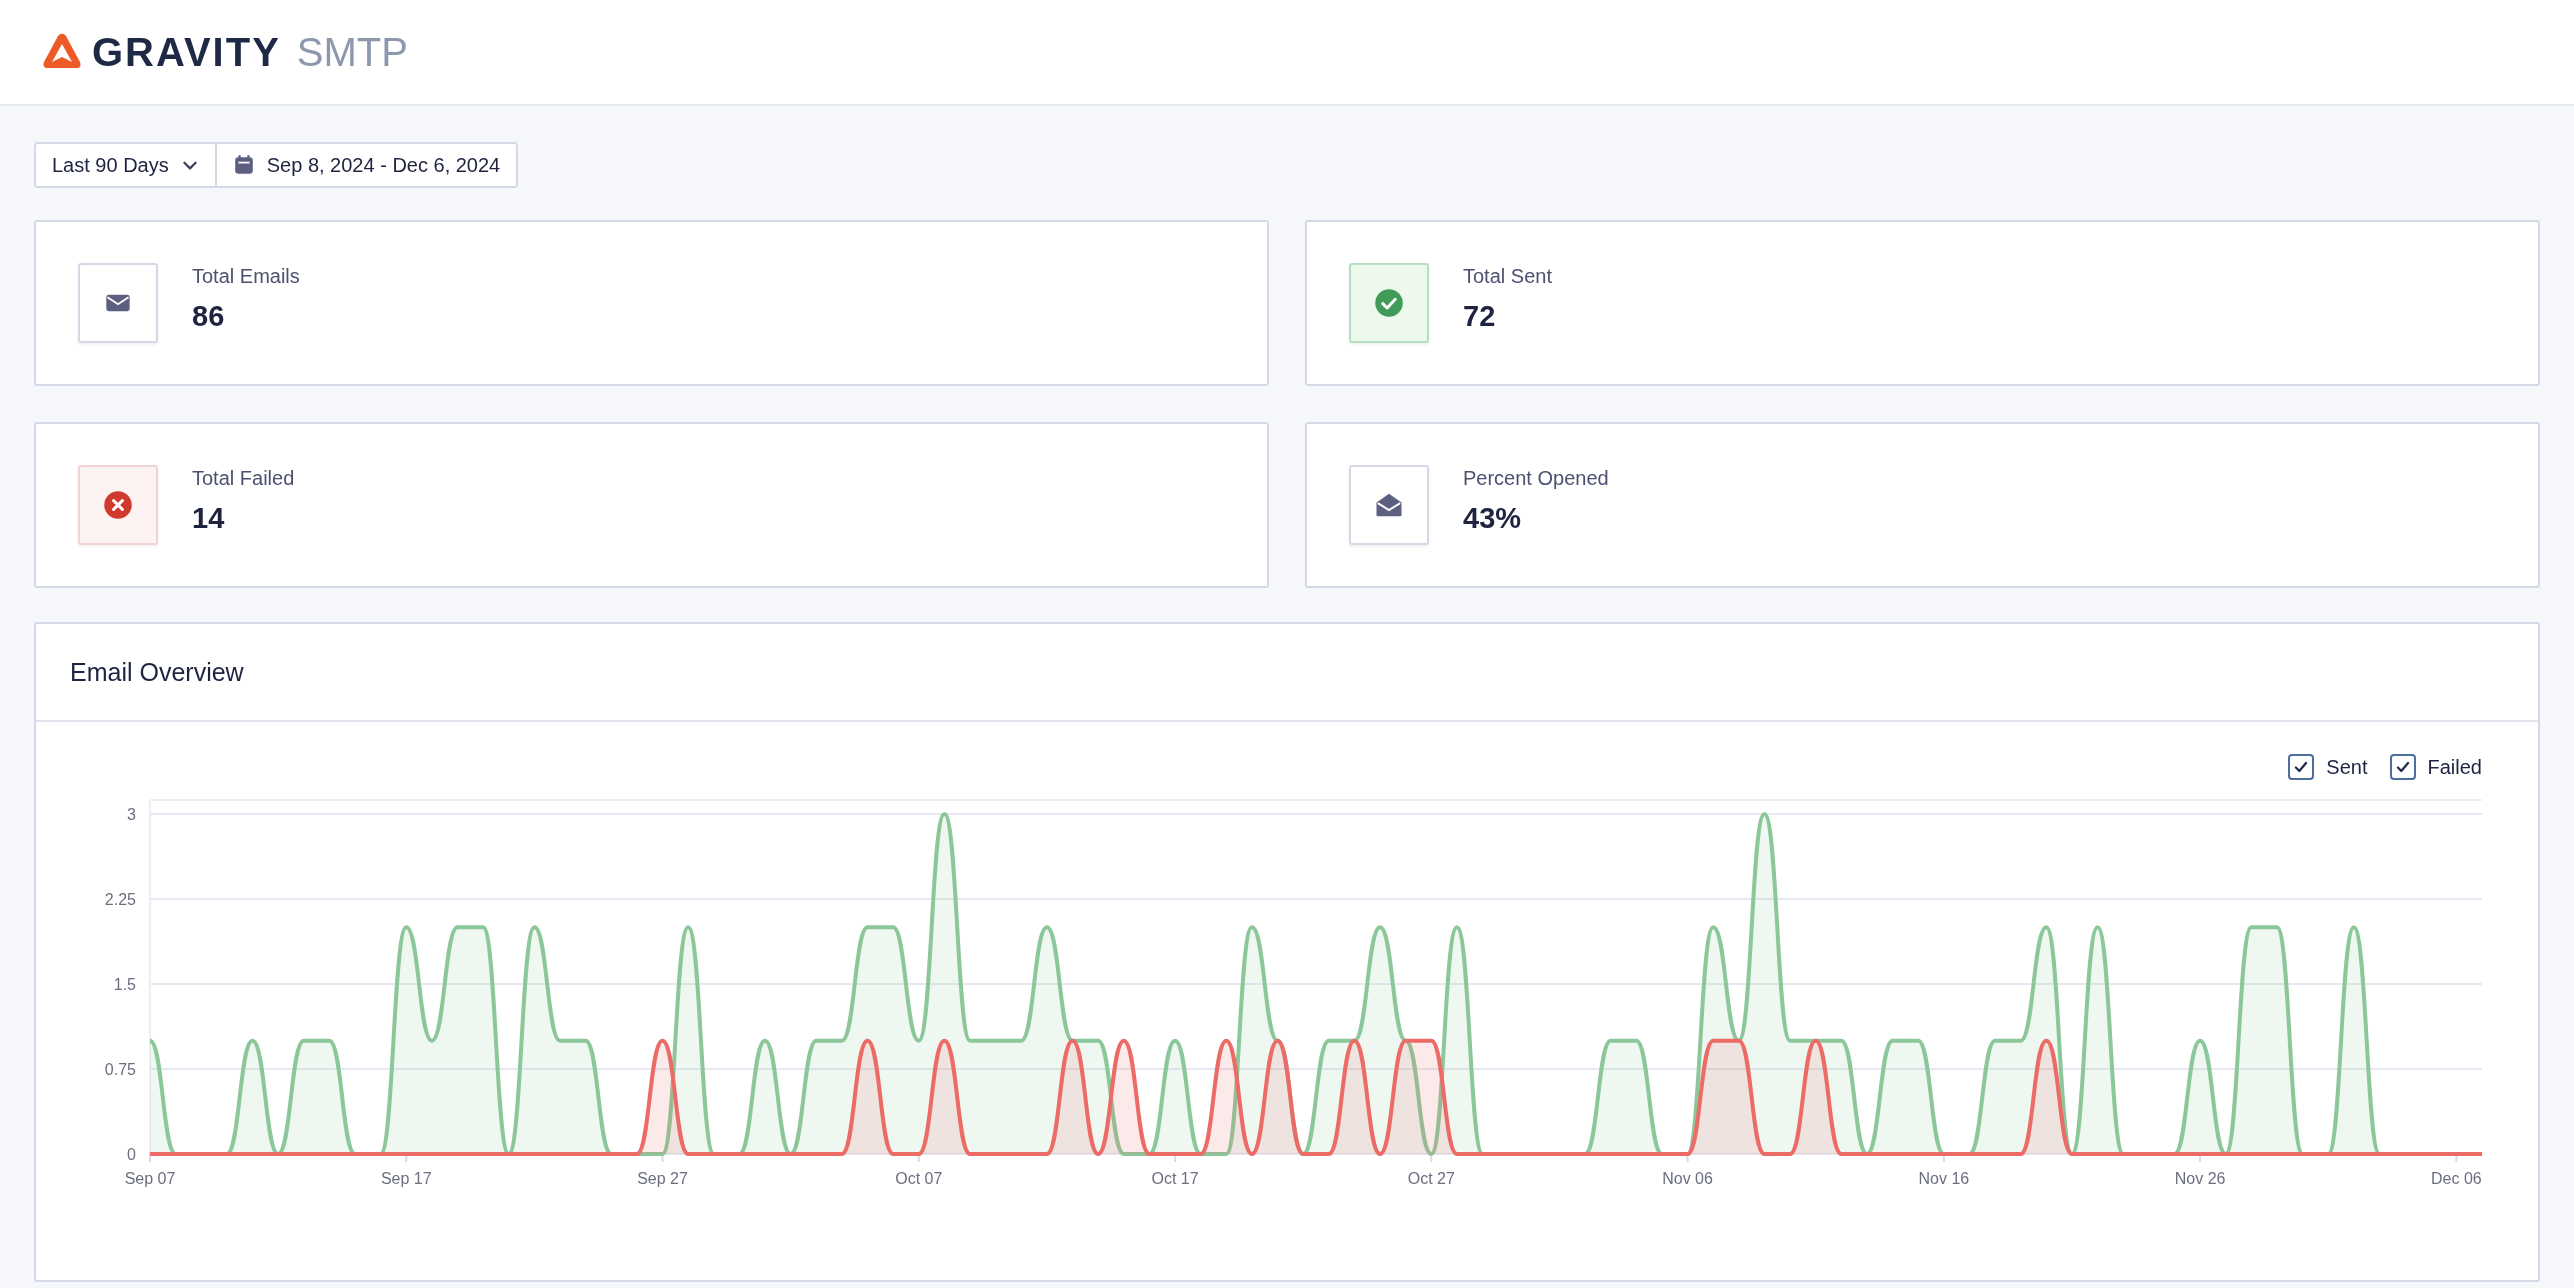 Image resolution: width=2574 pixels, height=1288 pixels. Describe the element at coordinates (1944, 1178) in the screenshot. I see `x-tick-label: Nov 16` at that location.